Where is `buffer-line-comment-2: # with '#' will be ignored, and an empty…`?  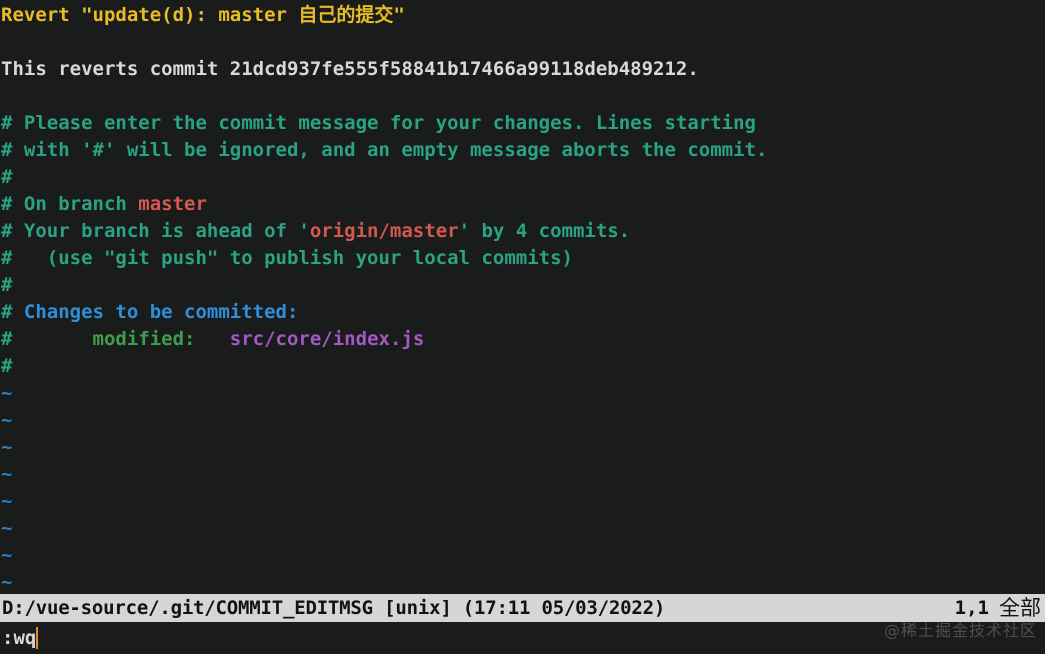
buffer-line-comment-2: # with '#' will be ignored, and an empty… is located at coordinates (384, 150).